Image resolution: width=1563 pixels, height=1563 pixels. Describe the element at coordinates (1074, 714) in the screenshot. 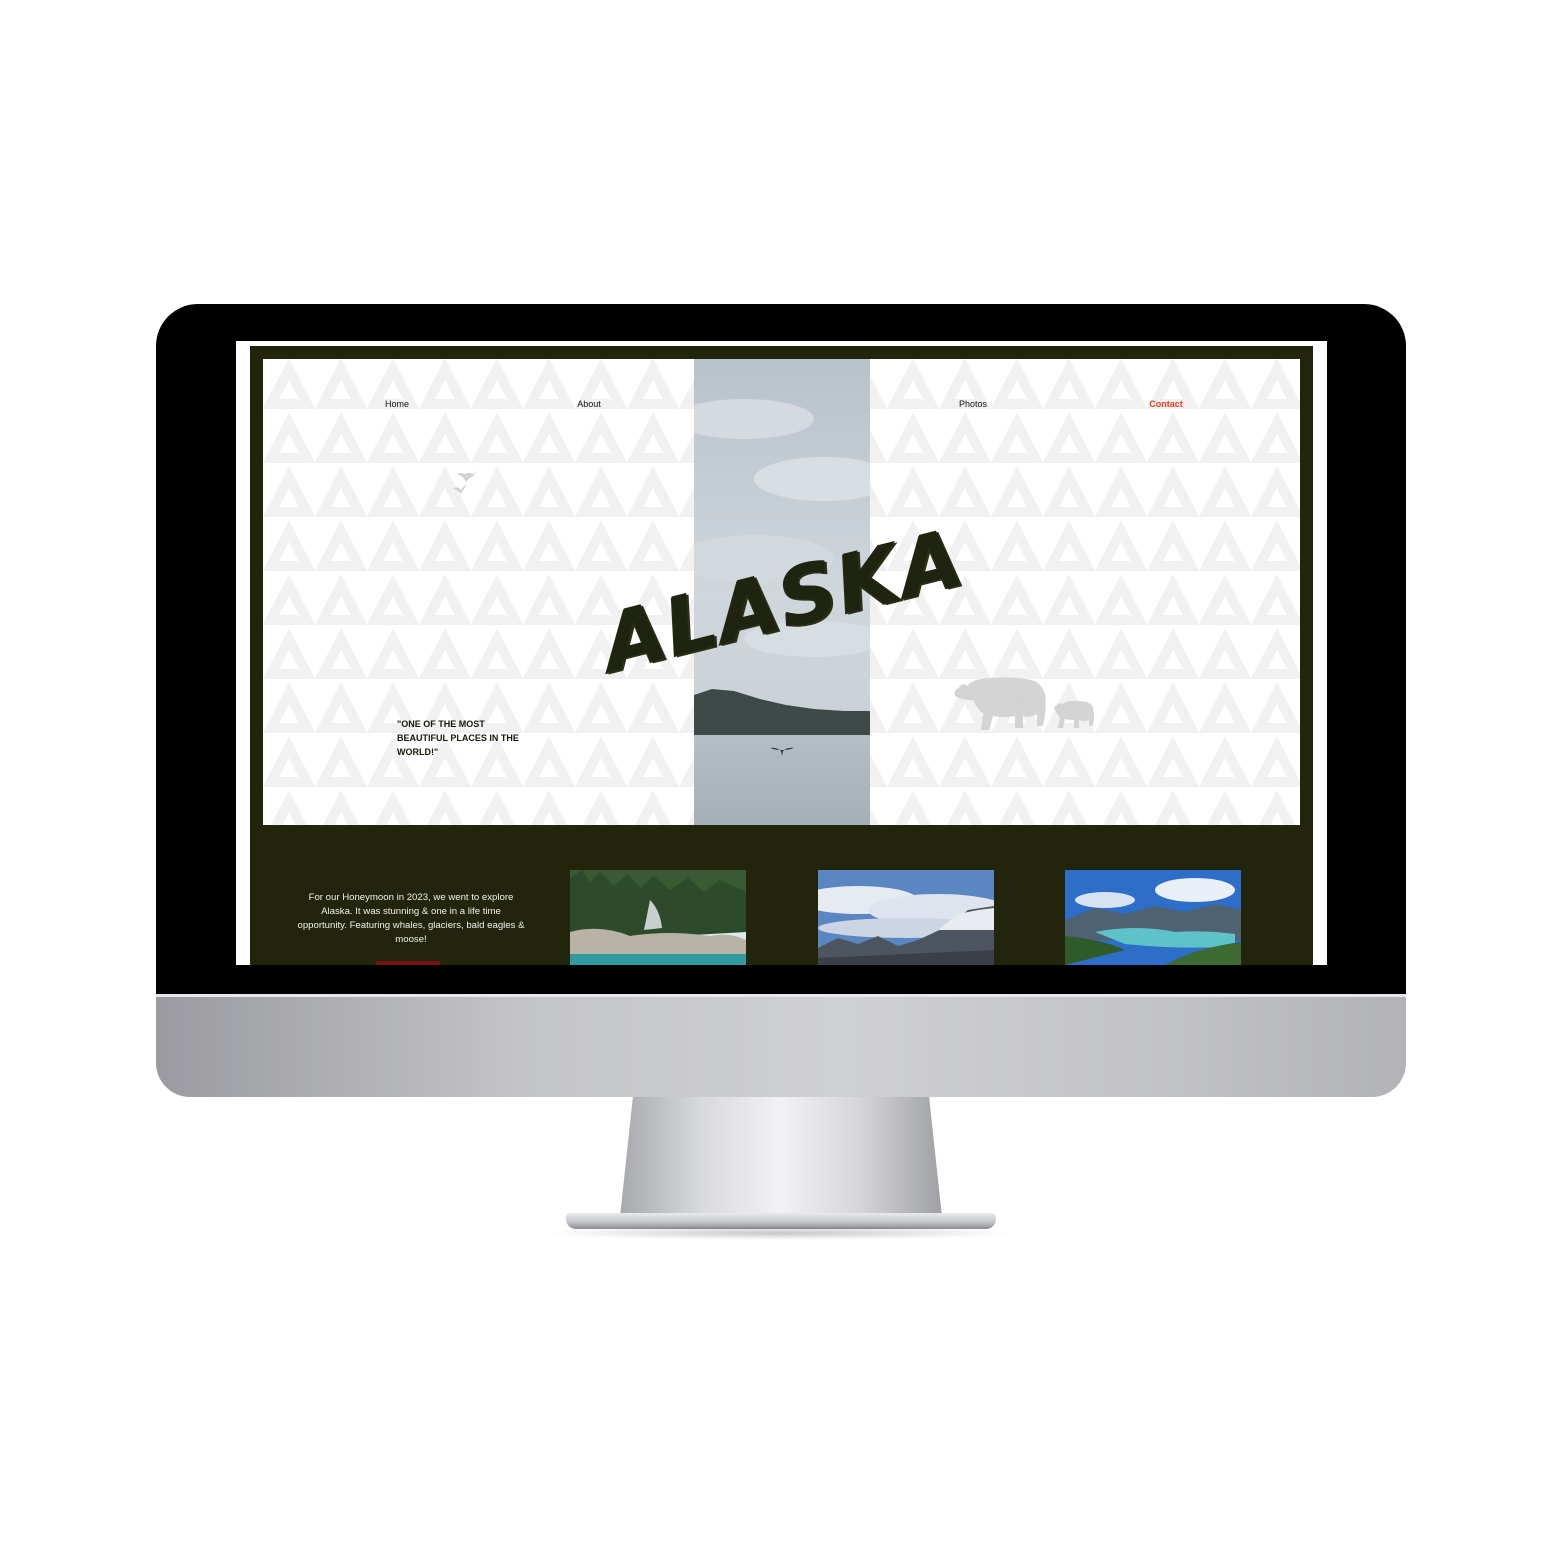

I see `bear-cub-icon` at that location.